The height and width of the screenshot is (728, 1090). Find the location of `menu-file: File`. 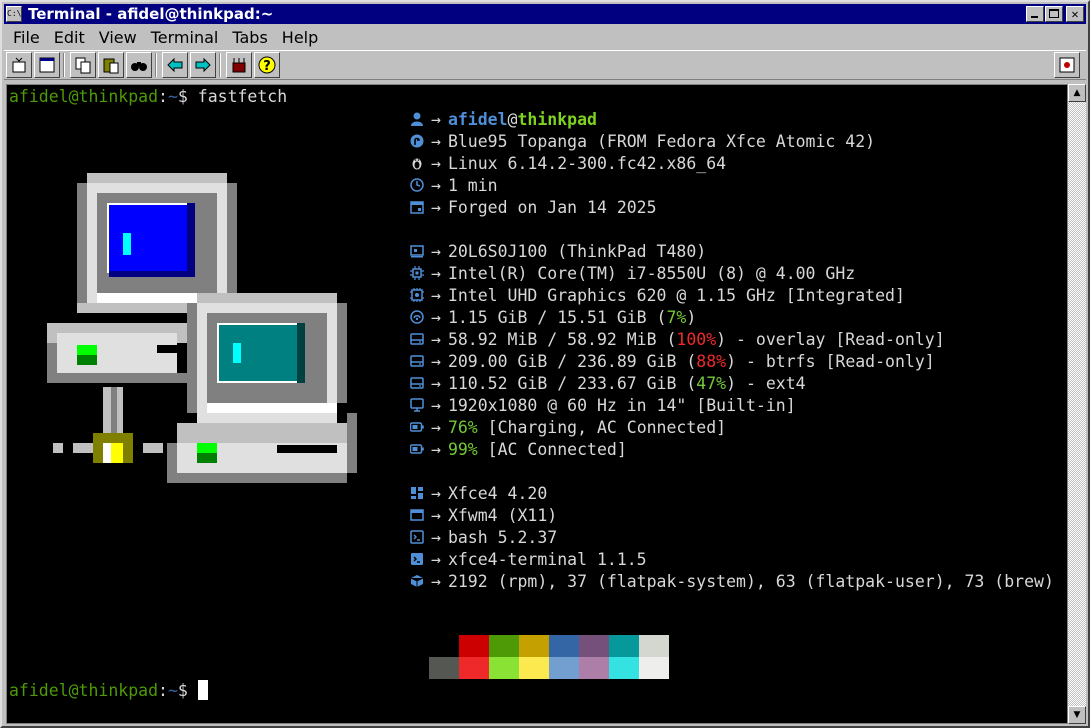

menu-file: File is located at coordinates (26, 37).